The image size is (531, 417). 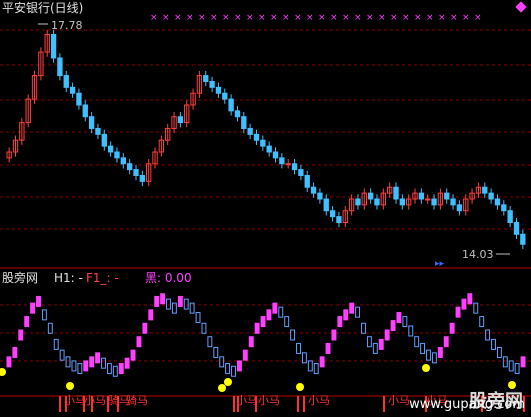 I want to click on signal-label: 骑马, so click(x=137, y=400).